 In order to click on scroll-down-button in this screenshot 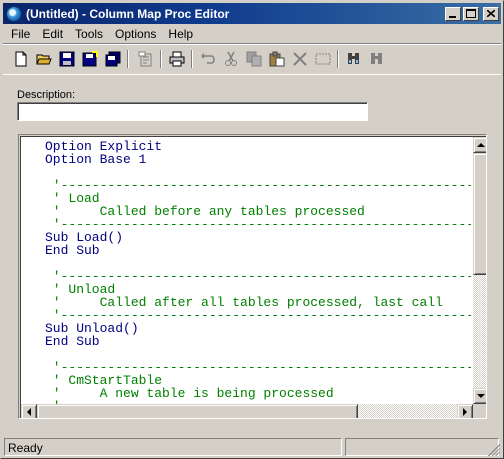, I will do `click(479, 396)`.